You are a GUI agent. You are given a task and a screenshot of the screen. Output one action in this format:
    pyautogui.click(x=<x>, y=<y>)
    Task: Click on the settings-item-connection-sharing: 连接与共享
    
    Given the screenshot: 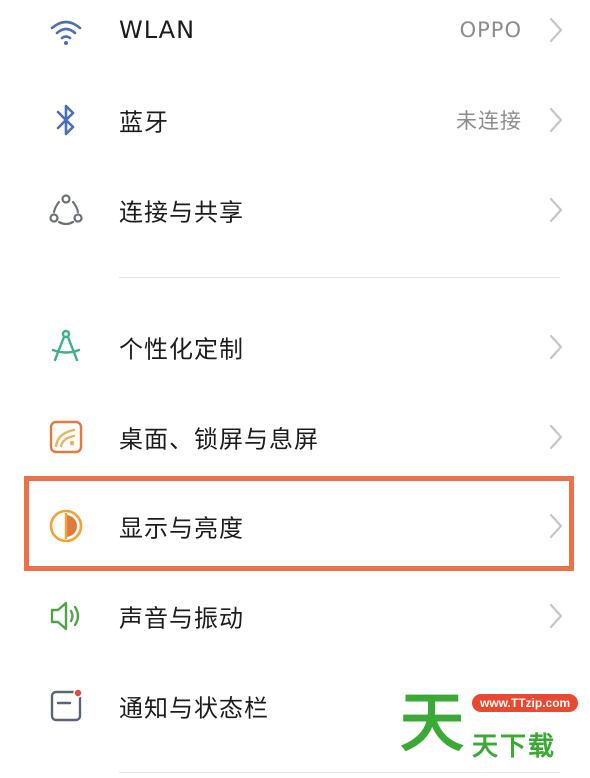 What is the action you would take?
    pyautogui.click(x=295, y=210)
    